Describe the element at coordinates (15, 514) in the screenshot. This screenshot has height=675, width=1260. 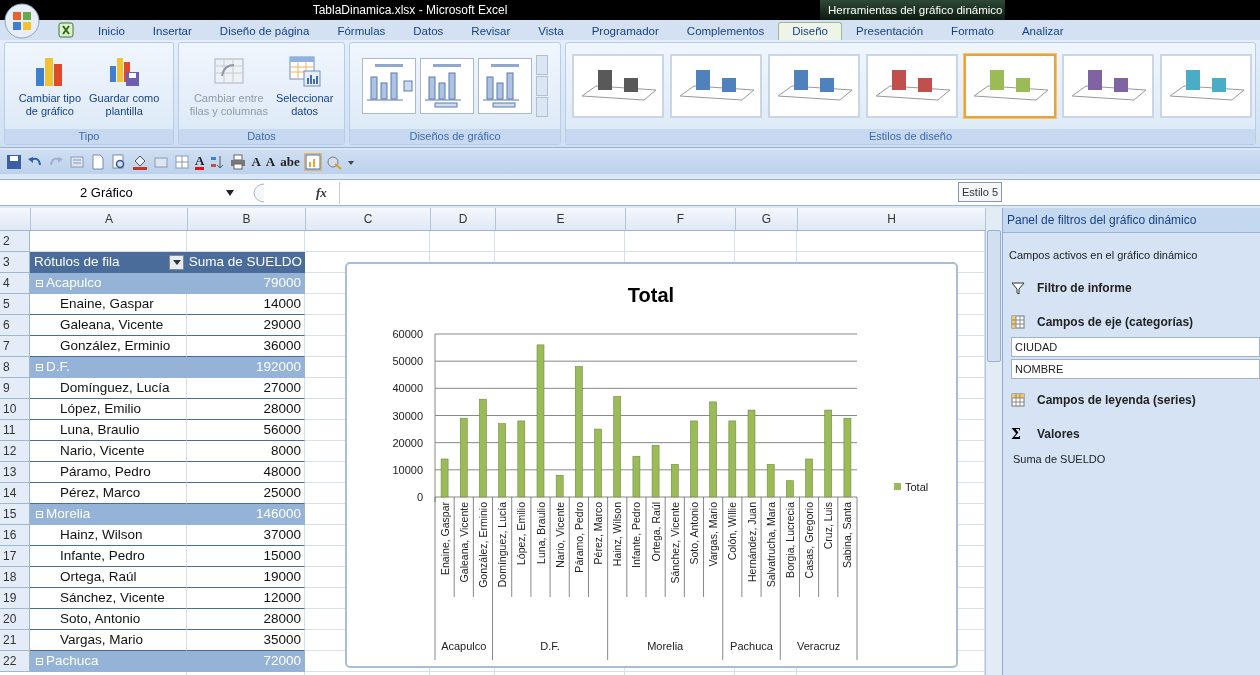
I see `row-header: 15` at that location.